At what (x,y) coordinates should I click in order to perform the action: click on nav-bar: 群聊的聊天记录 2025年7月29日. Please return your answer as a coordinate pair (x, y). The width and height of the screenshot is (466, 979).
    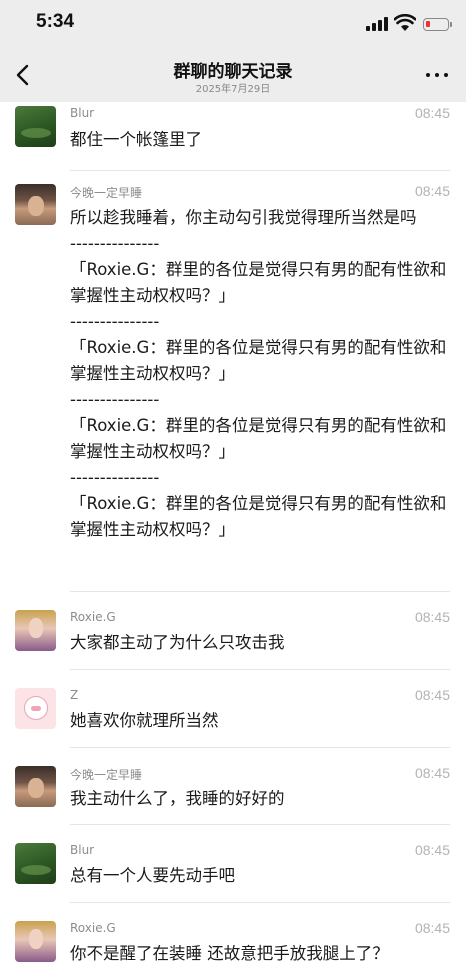
    Looking at the image, I should click on (233, 75).